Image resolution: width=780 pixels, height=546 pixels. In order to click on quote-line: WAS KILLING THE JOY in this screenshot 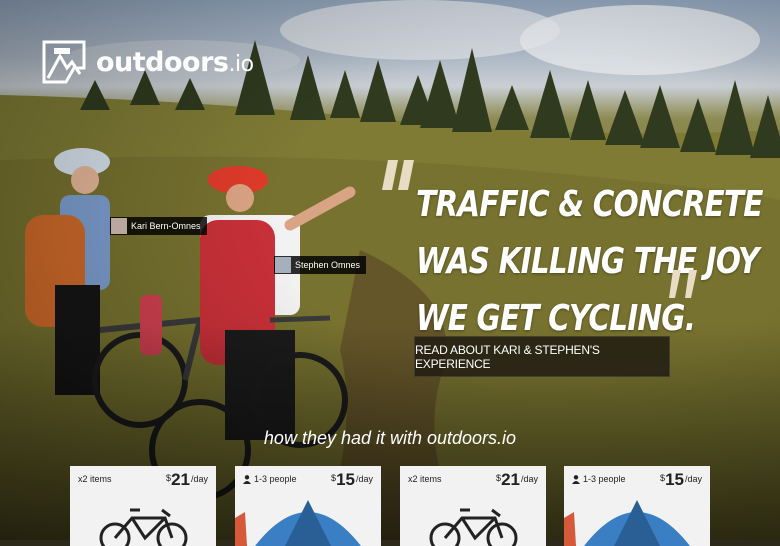, I will do `click(587, 261)`.